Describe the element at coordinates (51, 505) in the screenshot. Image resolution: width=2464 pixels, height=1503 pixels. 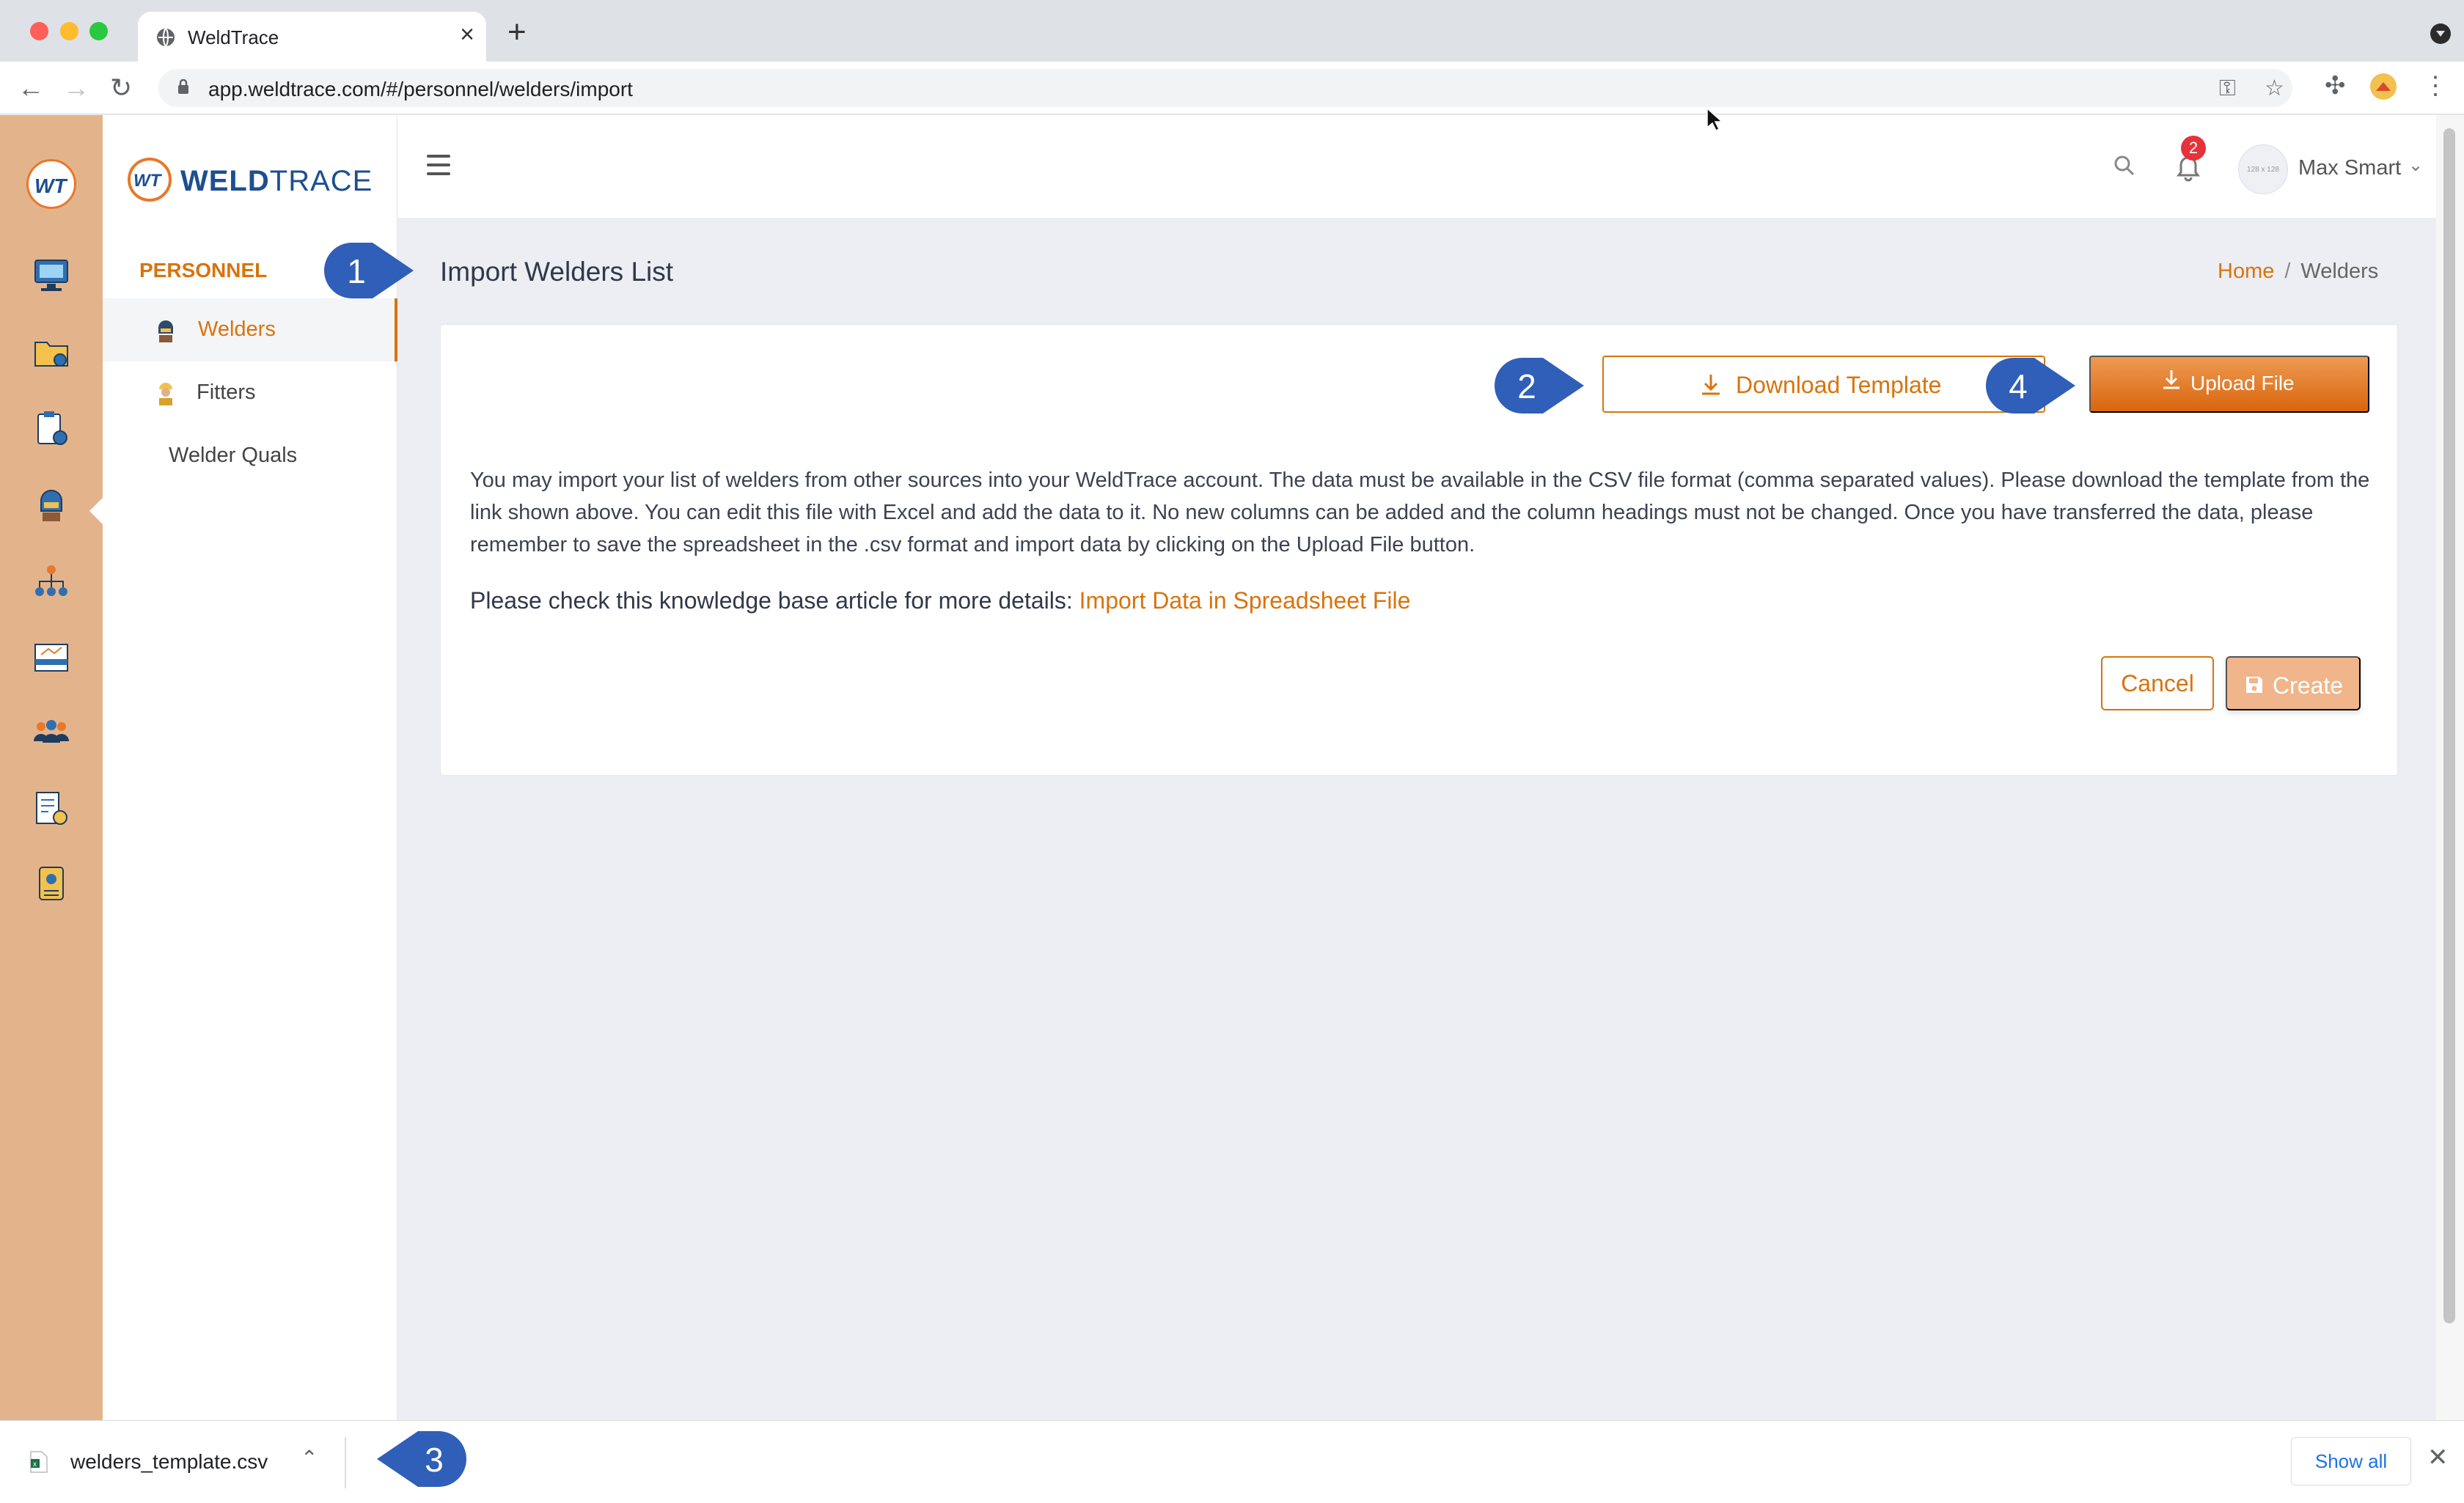
I see `welder-helmet-icon` at that location.